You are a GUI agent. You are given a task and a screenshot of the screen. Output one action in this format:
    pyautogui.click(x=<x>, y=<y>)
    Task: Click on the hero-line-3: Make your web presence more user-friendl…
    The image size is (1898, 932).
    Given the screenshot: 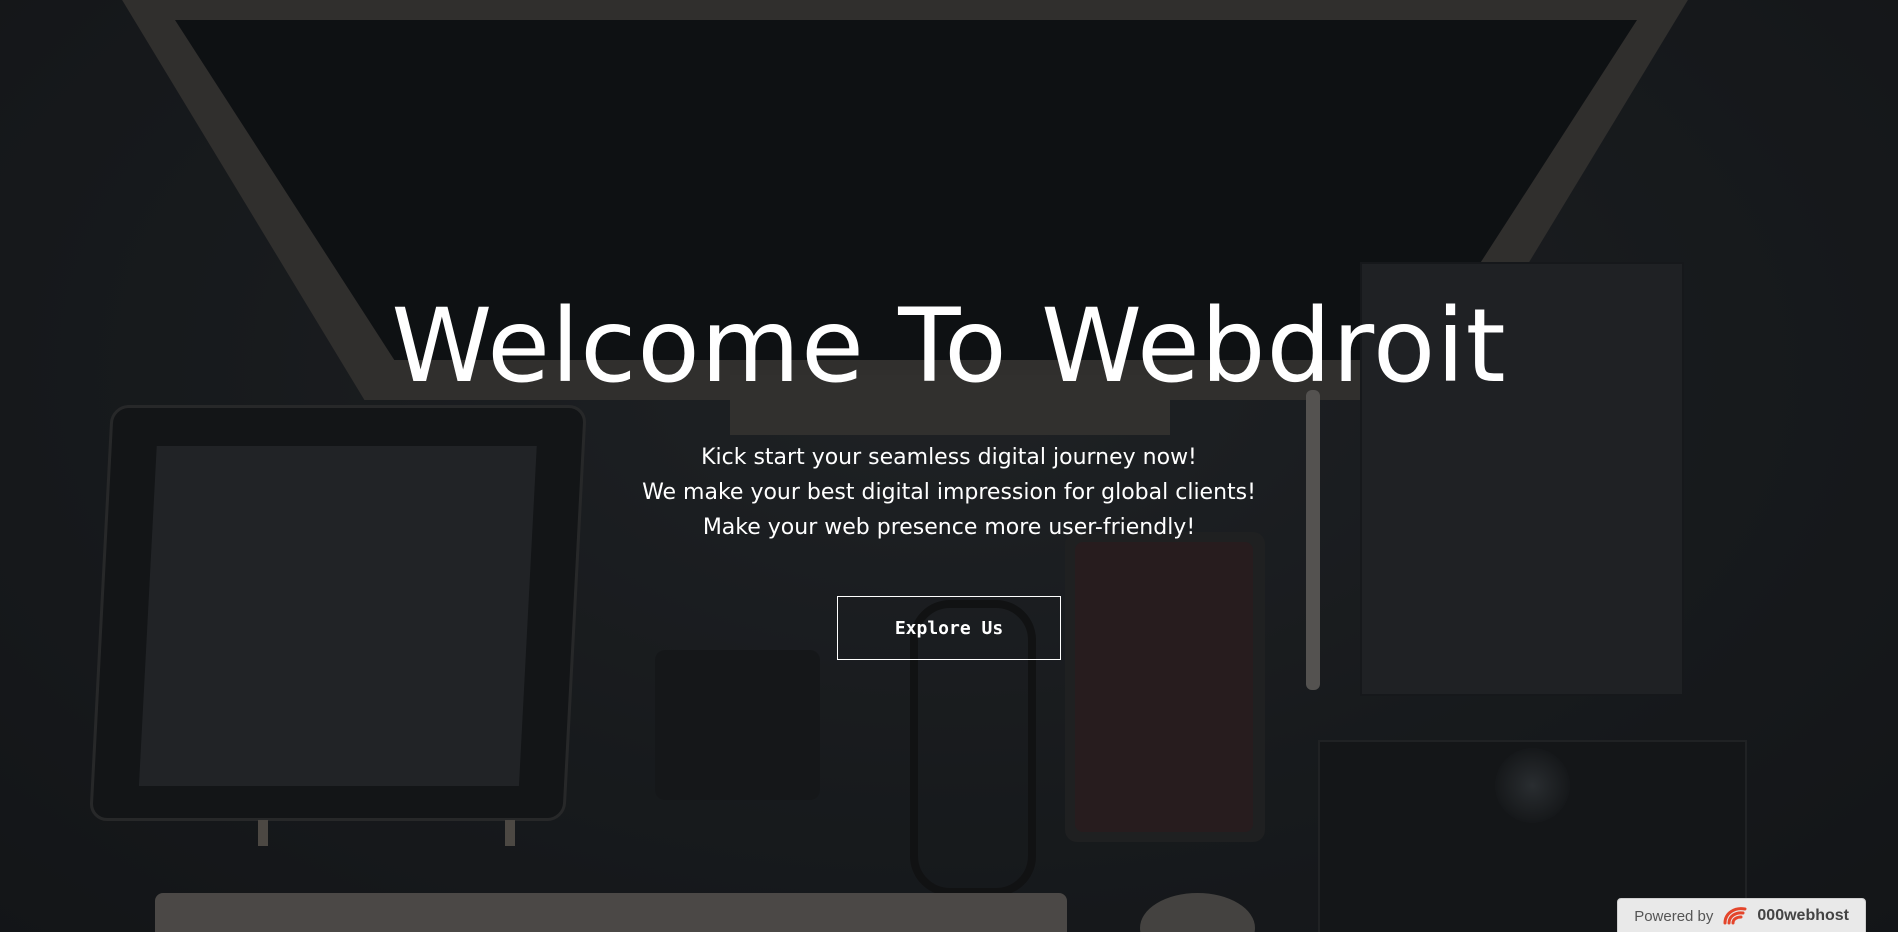 What is the action you would take?
    pyautogui.click(x=949, y=527)
    